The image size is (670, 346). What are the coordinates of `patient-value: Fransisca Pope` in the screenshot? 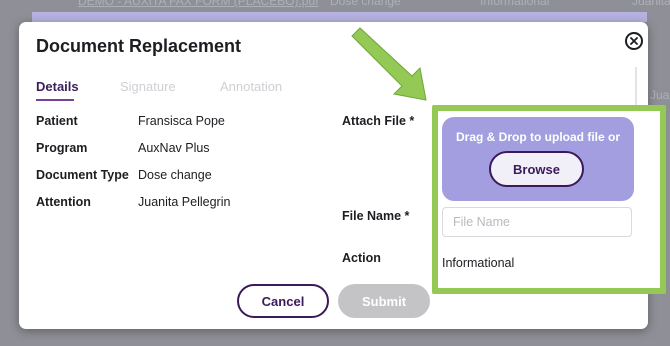 It's located at (181, 121).